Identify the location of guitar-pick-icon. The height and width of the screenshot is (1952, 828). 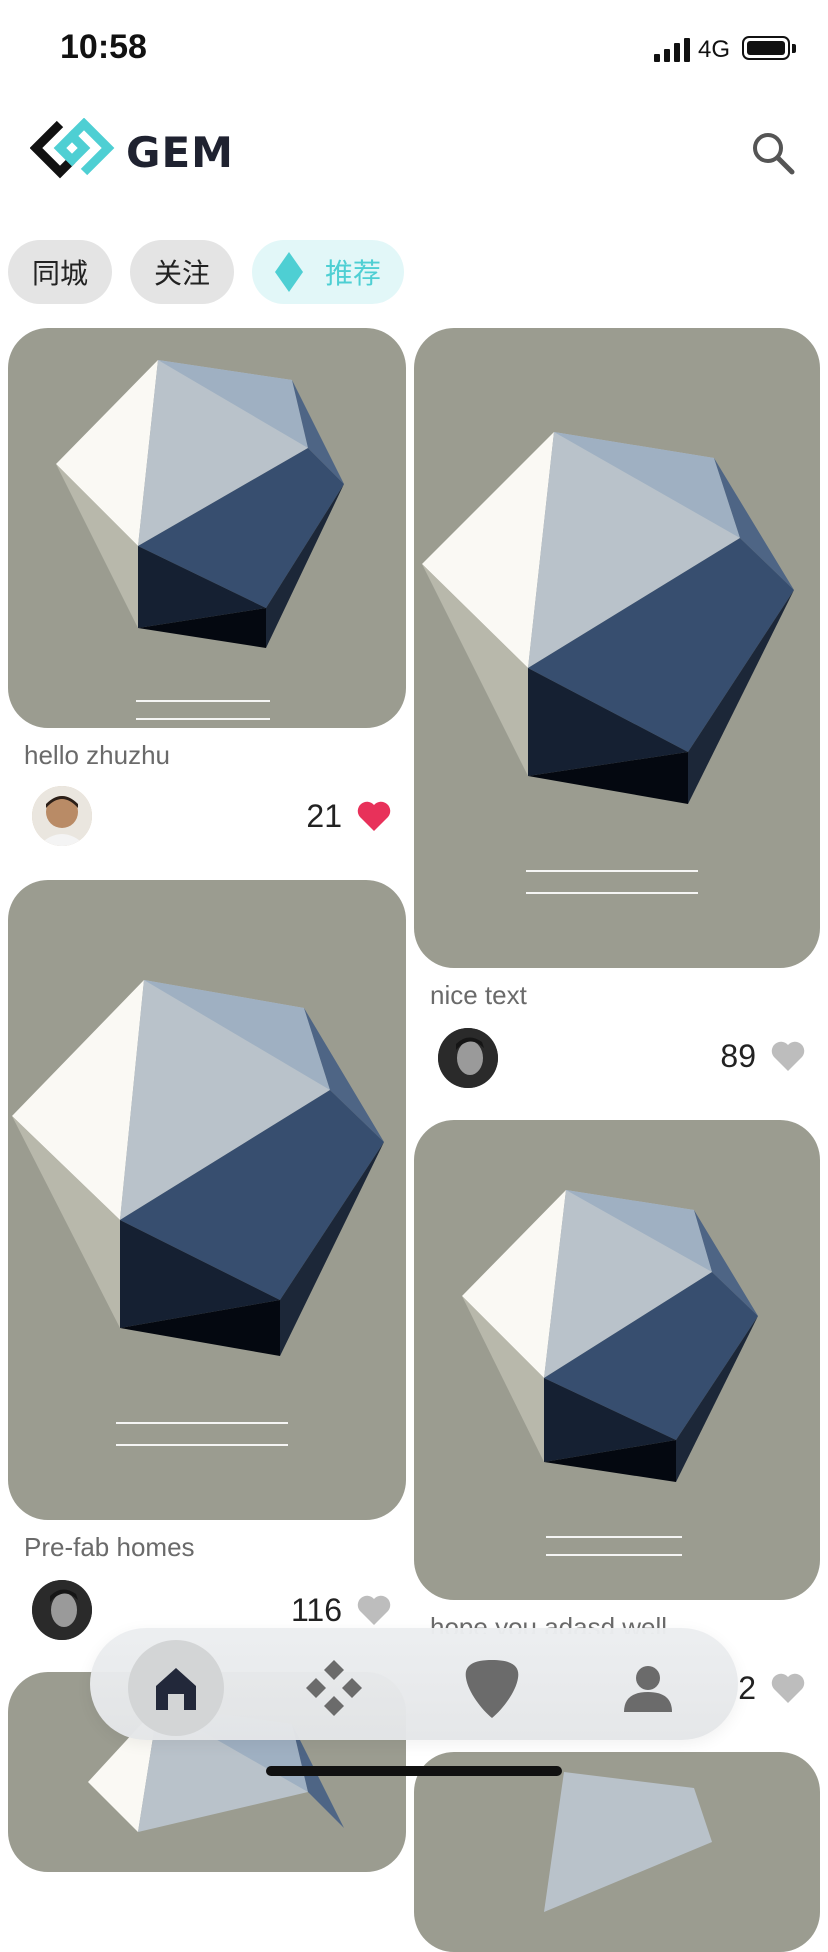
(492, 1689).